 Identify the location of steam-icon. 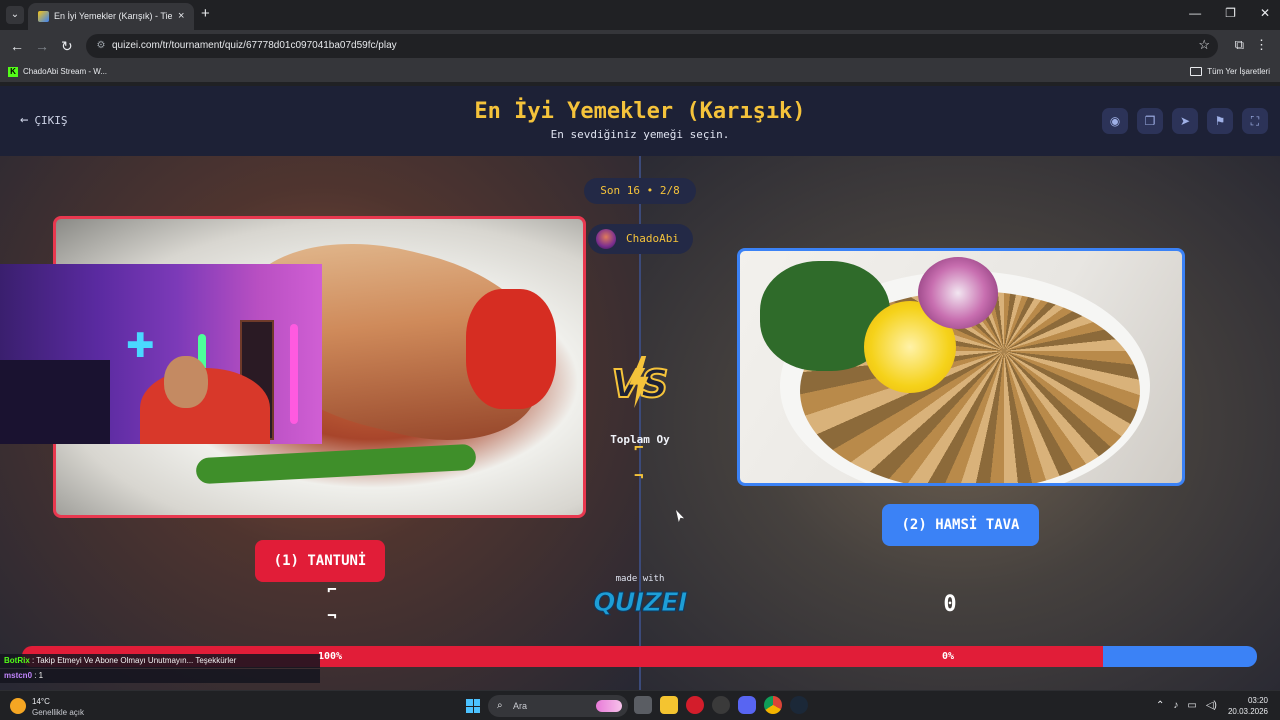
(799, 705).